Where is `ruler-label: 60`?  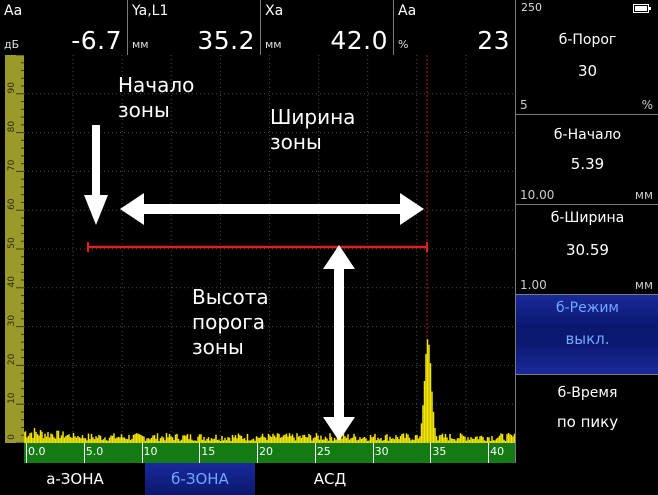 ruler-label: 60 is located at coordinates (12, 204).